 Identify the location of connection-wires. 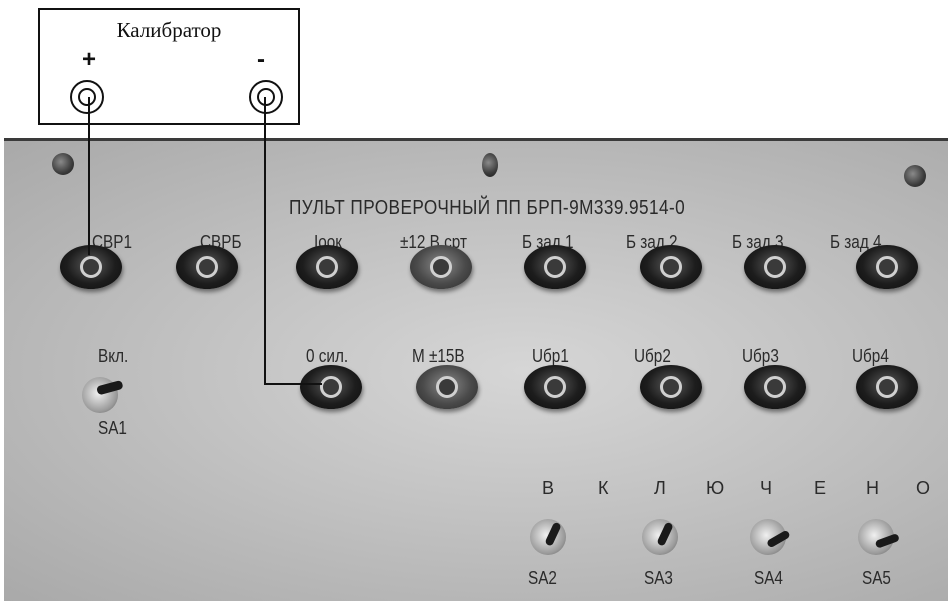
(205, 241).